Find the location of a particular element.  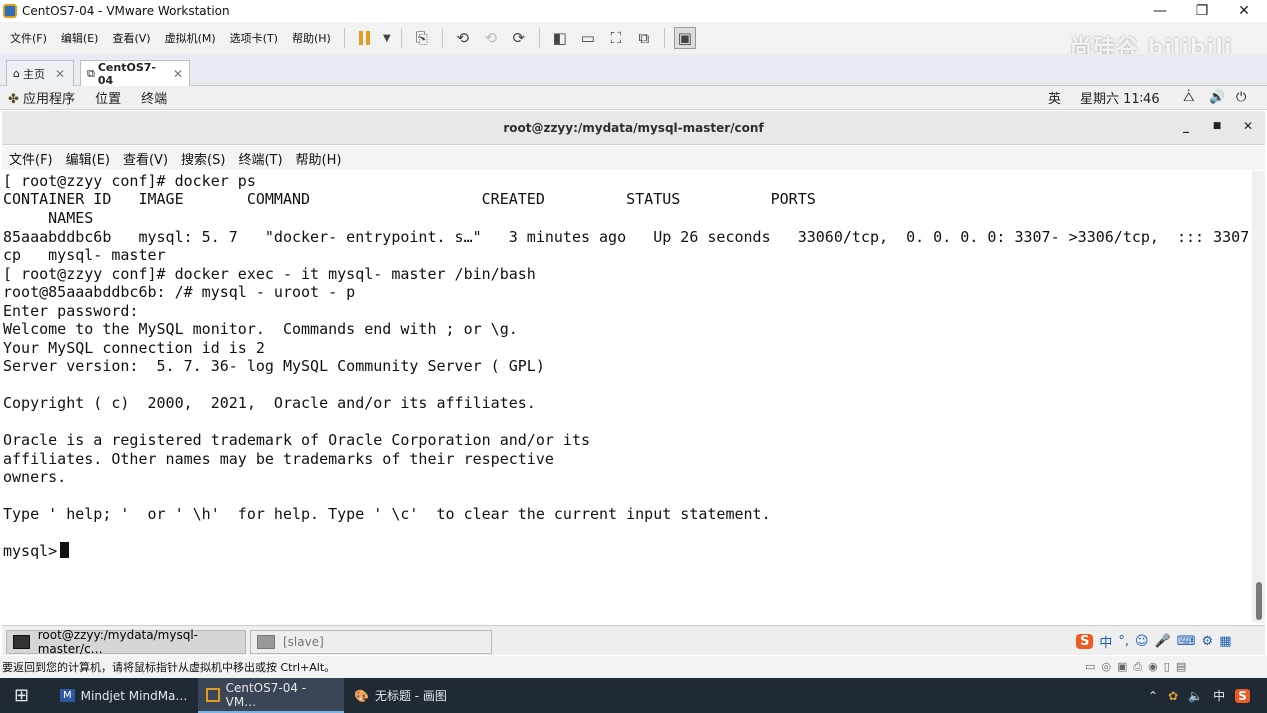

vmware-menu-view: 查看(V) is located at coordinates (131, 38).